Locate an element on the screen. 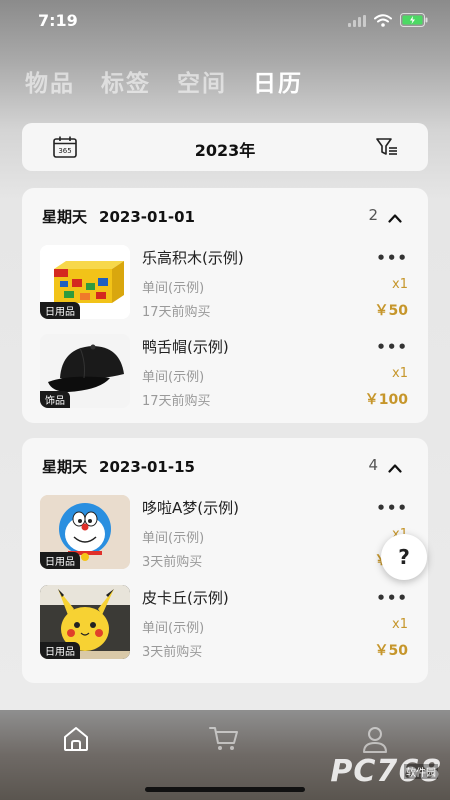 This screenshot has height=800, width=450. year-bar: 365 2023年 is located at coordinates (225, 147).